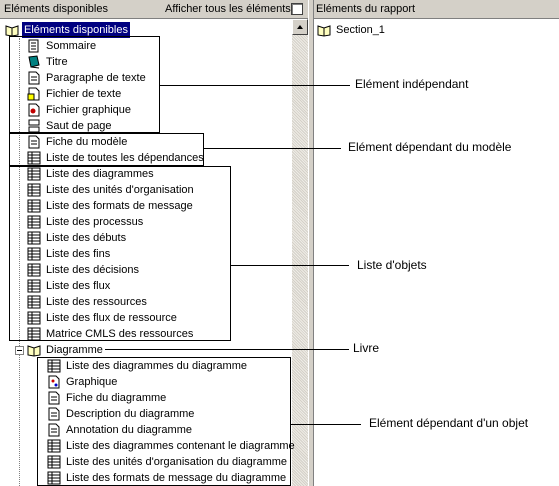 The image size is (559, 486). What do you see at coordinates (366, 9) in the screenshot?
I see `report-header-title: Eléments du rapport` at bounding box center [366, 9].